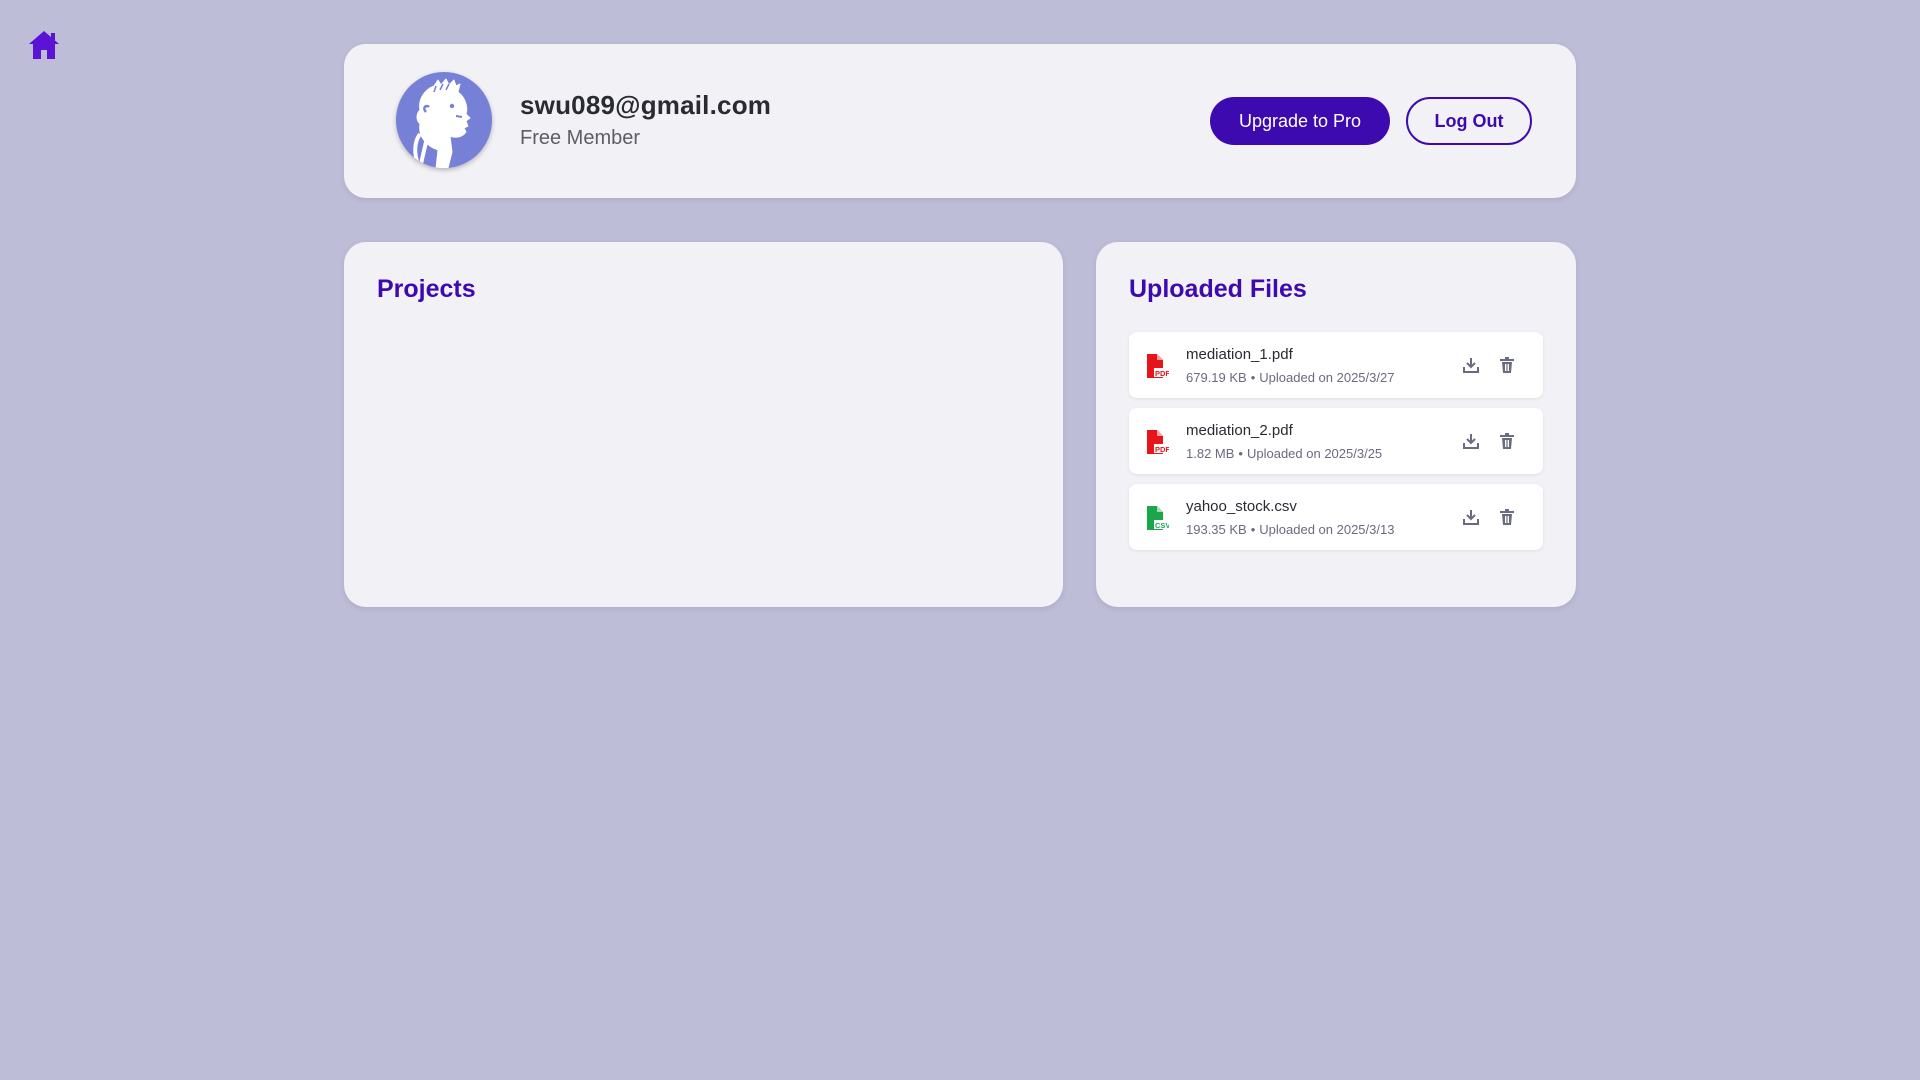 The height and width of the screenshot is (1080, 1920). I want to click on upload-date: Uploaded on 2025/3/27, so click(1327, 377).